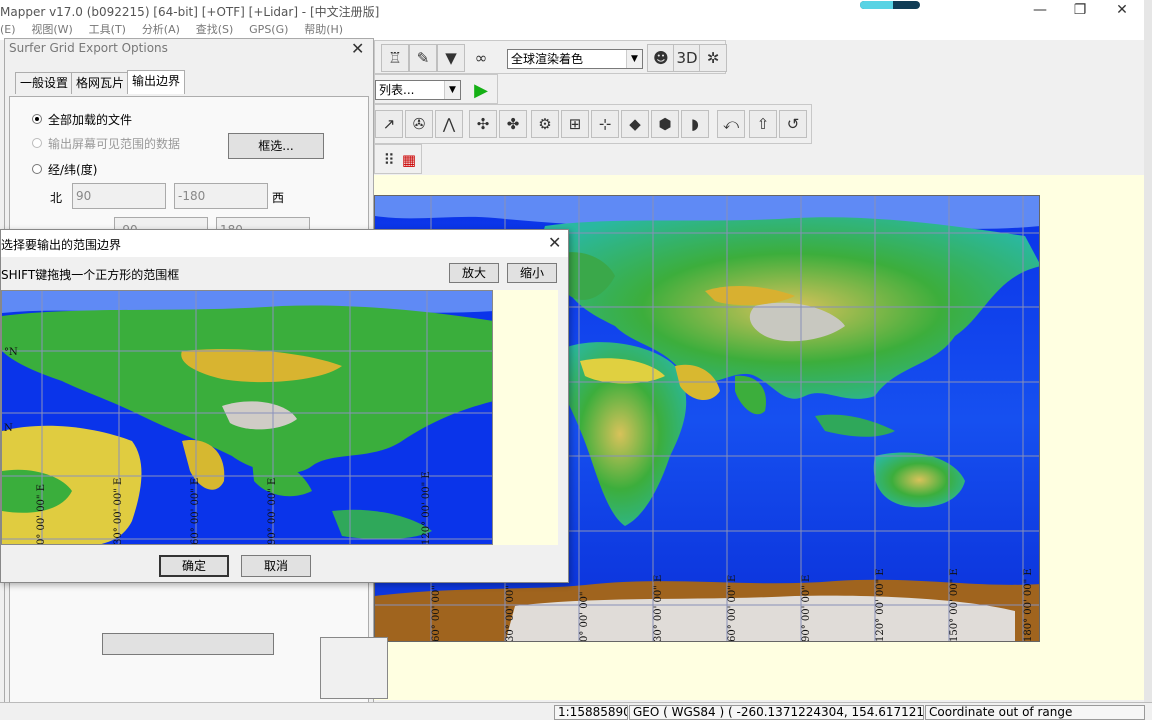 The width and height of the screenshot is (1152, 720). What do you see at coordinates (11, 352) in the screenshot?
I see `preview-lat-label: °N` at bounding box center [11, 352].